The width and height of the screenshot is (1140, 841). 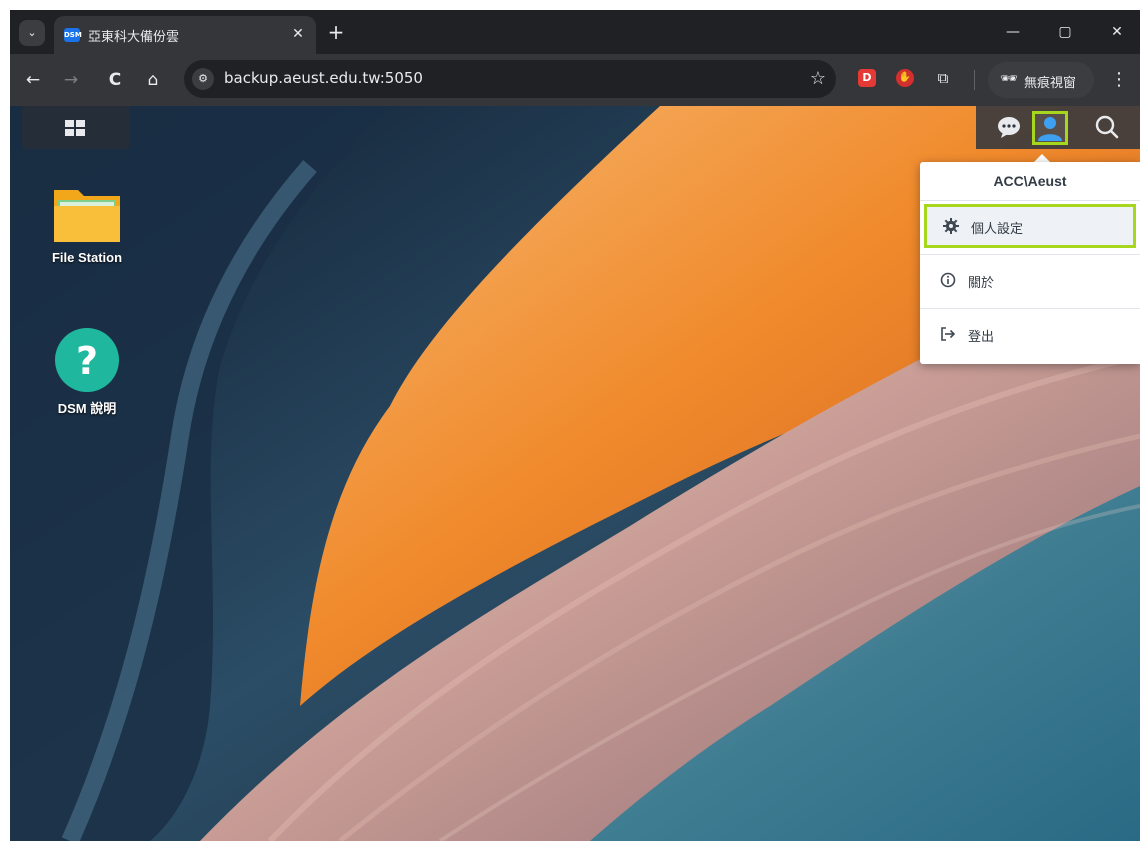 What do you see at coordinates (510, 79) in the screenshot?
I see `address-bar: ⚙ backup.aeust.edu.tw:5050 ☆` at bounding box center [510, 79].